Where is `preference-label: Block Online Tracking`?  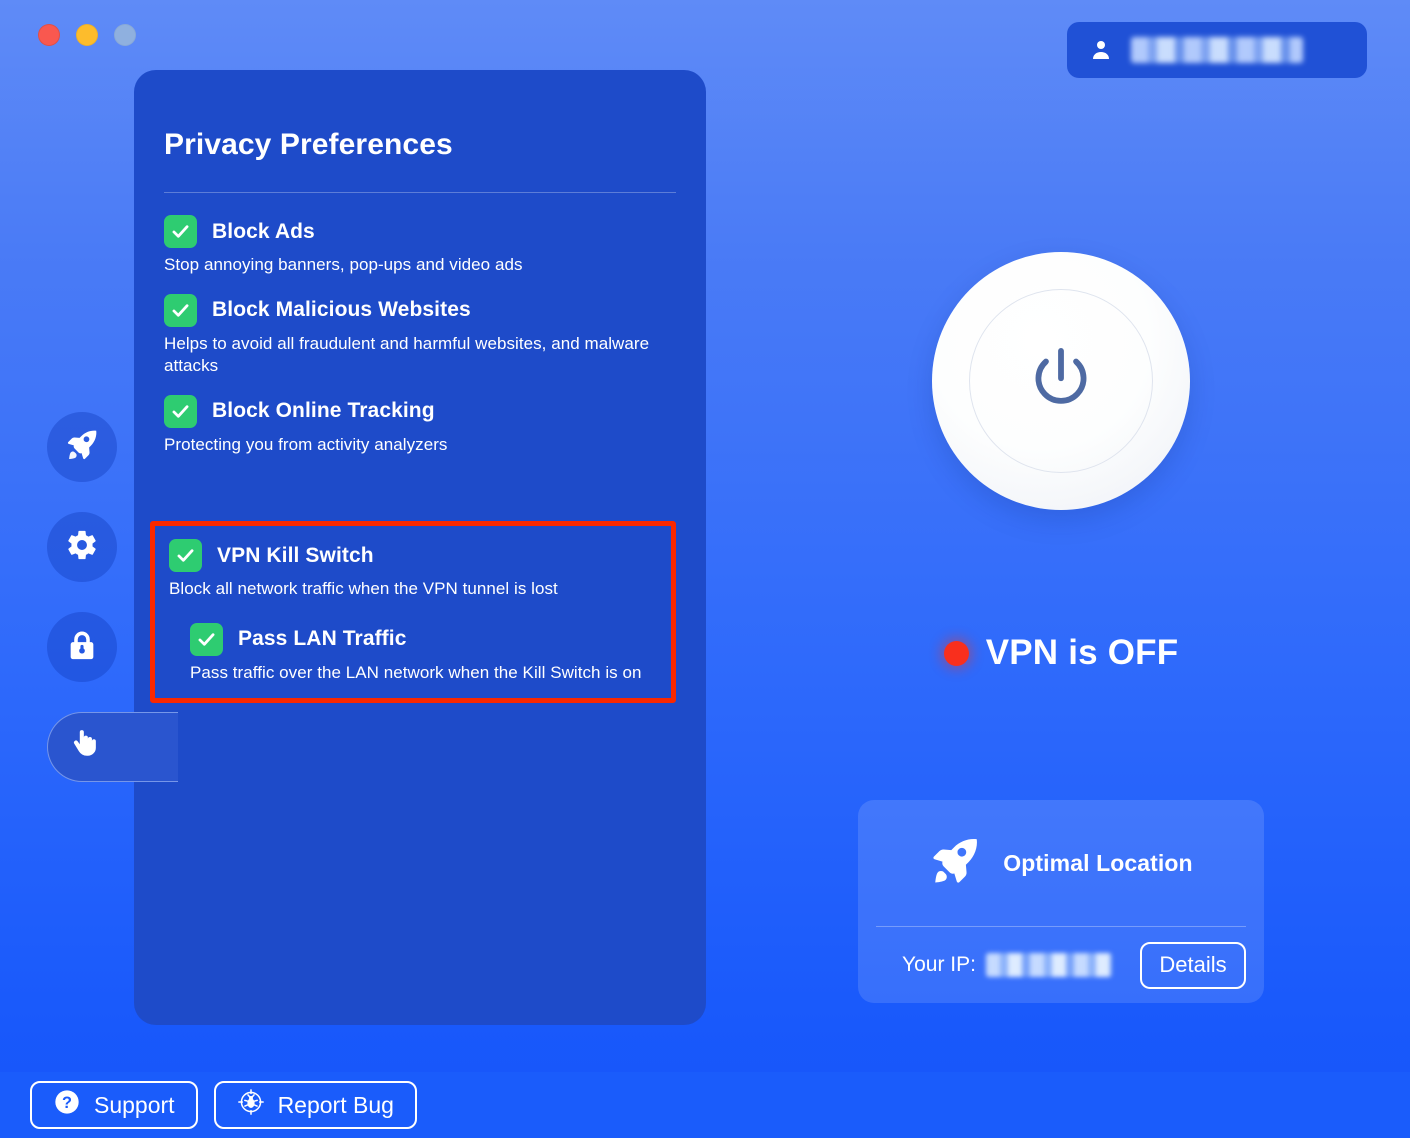
preference-label: Block Online Tracking is located at coordinates (323, 411).